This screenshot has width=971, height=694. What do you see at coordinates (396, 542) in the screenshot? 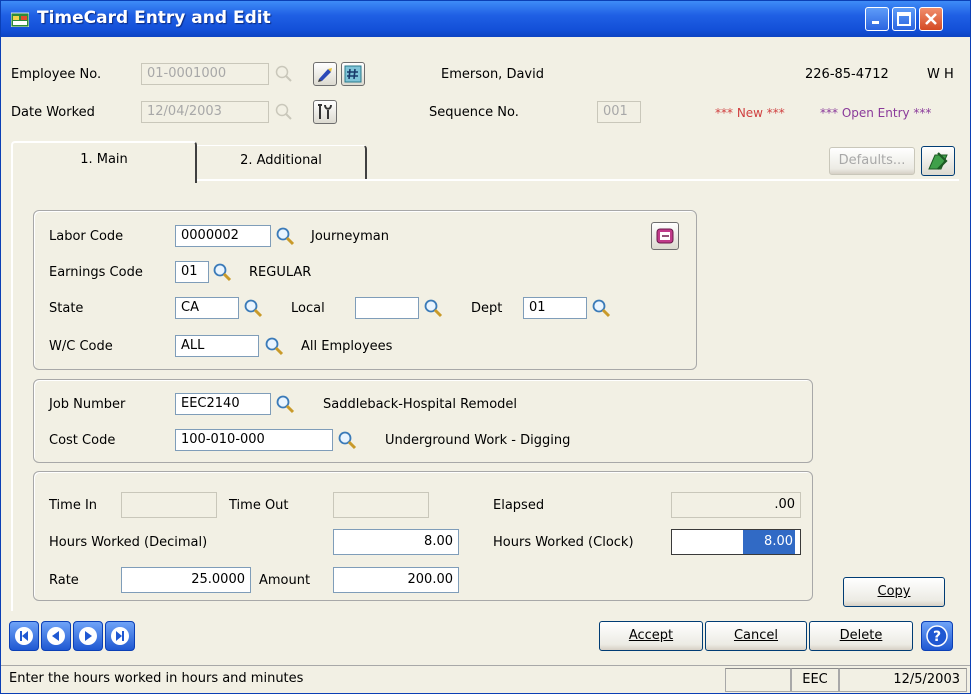
I see `hours-decimal-field: 8.00` at bounding box center [396, 542].